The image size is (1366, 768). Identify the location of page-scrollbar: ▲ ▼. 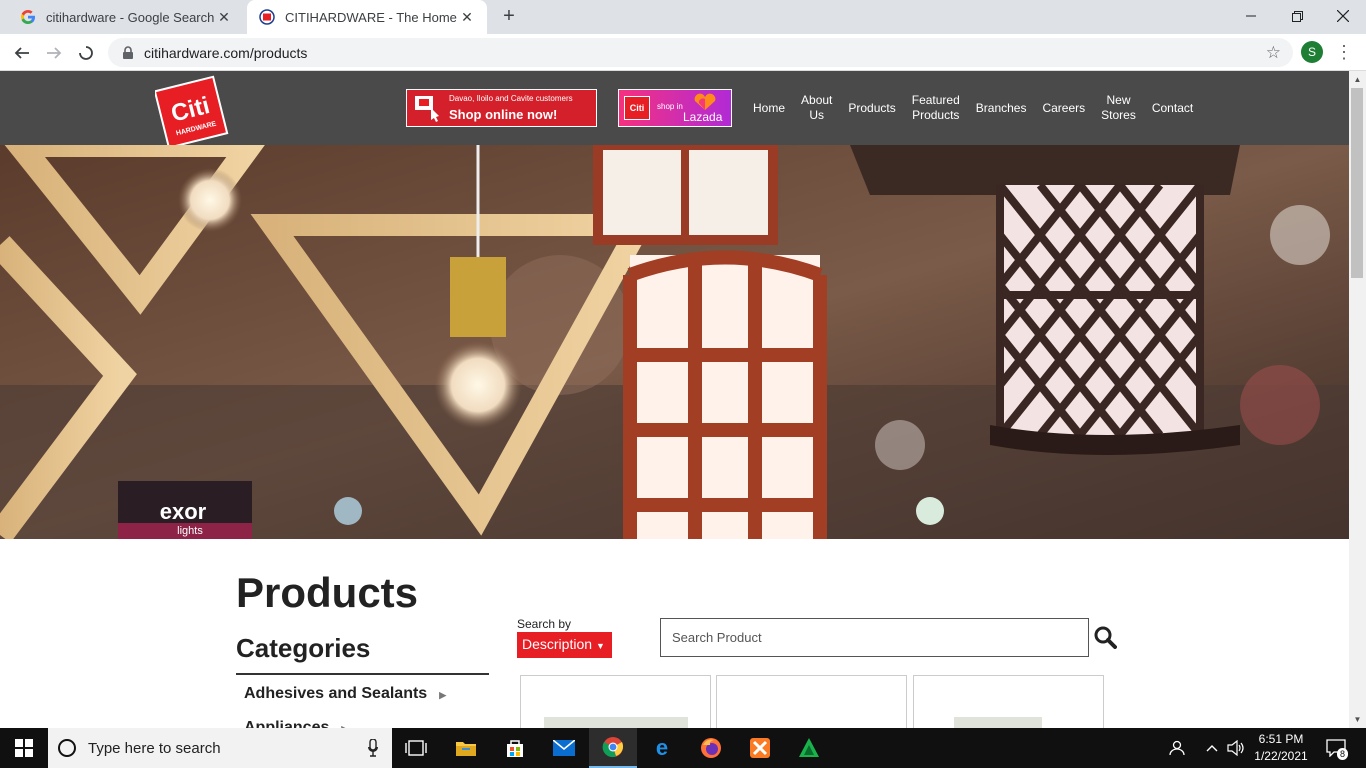
(1357, 399).